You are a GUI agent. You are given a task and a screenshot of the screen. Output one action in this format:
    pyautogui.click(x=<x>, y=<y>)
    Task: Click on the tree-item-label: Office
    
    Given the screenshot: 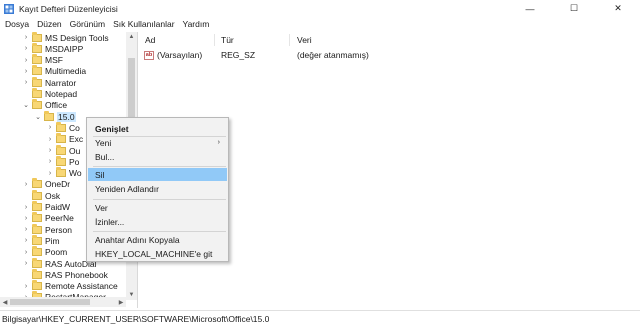 What is the action you would take?
    pyautogui.click(x=56, y=105)
    